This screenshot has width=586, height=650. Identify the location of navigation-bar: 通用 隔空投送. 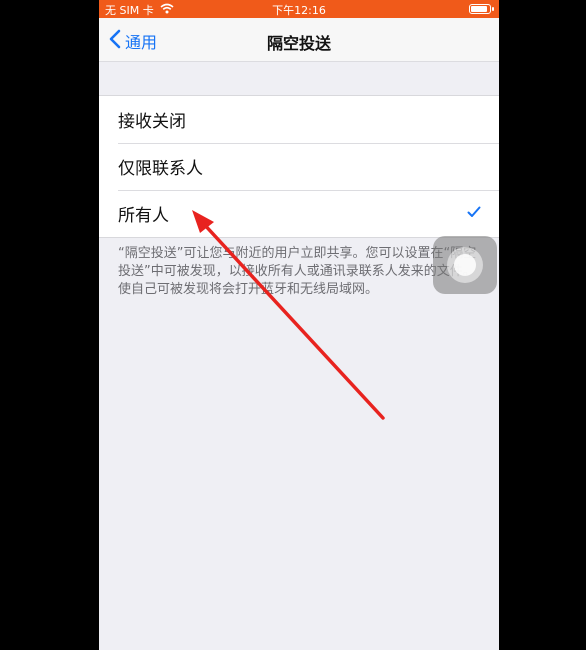
(299, 40).